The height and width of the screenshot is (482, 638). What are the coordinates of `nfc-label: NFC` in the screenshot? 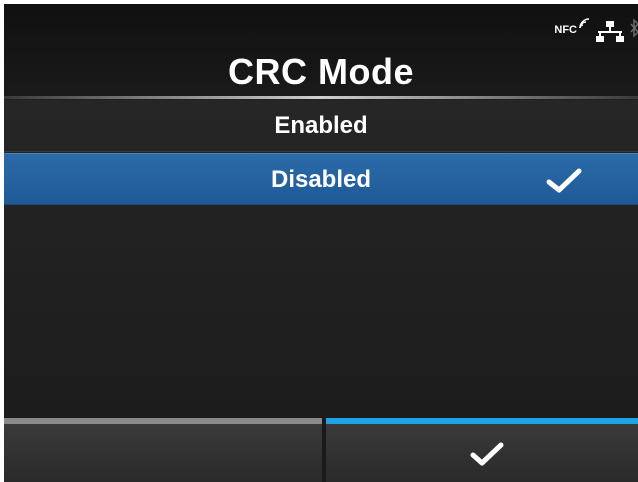 It's located at (565, 30).